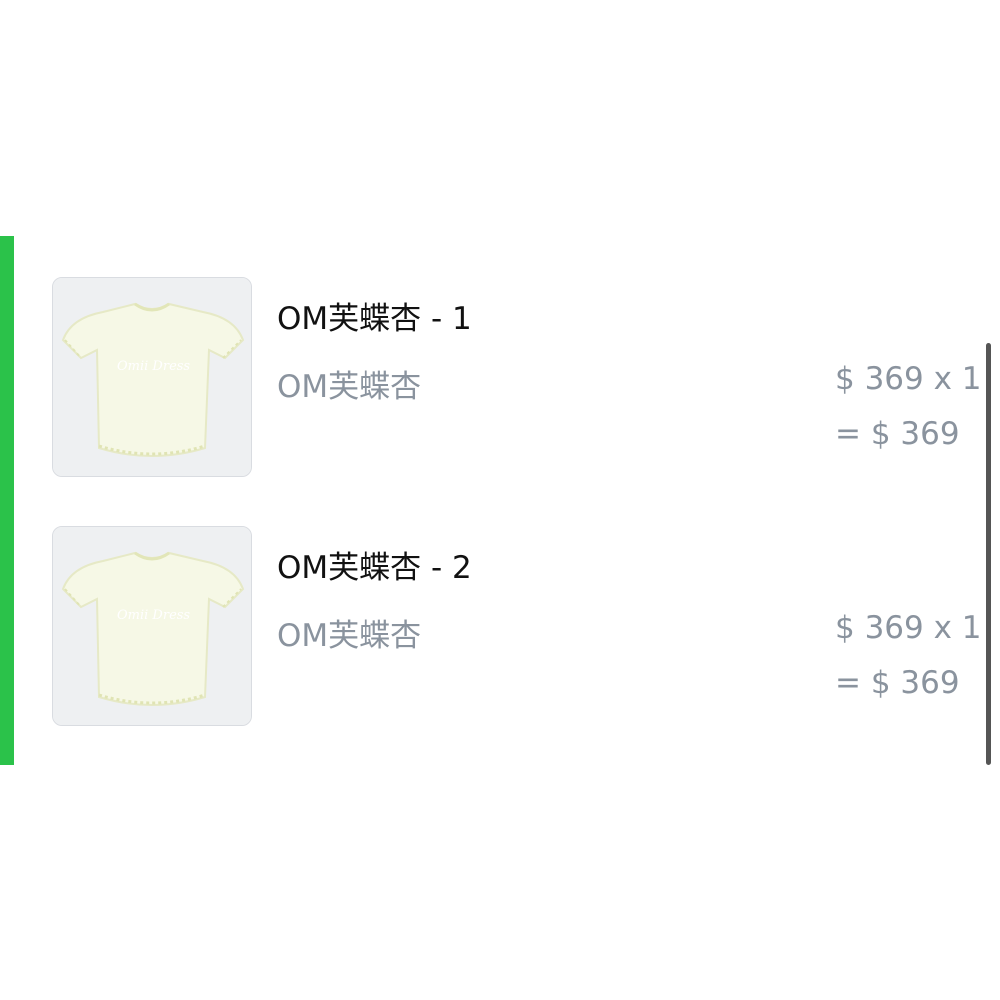  Describe the element at coordinates (988, 554) in the screenshot. I see `scrollbar` at that location.